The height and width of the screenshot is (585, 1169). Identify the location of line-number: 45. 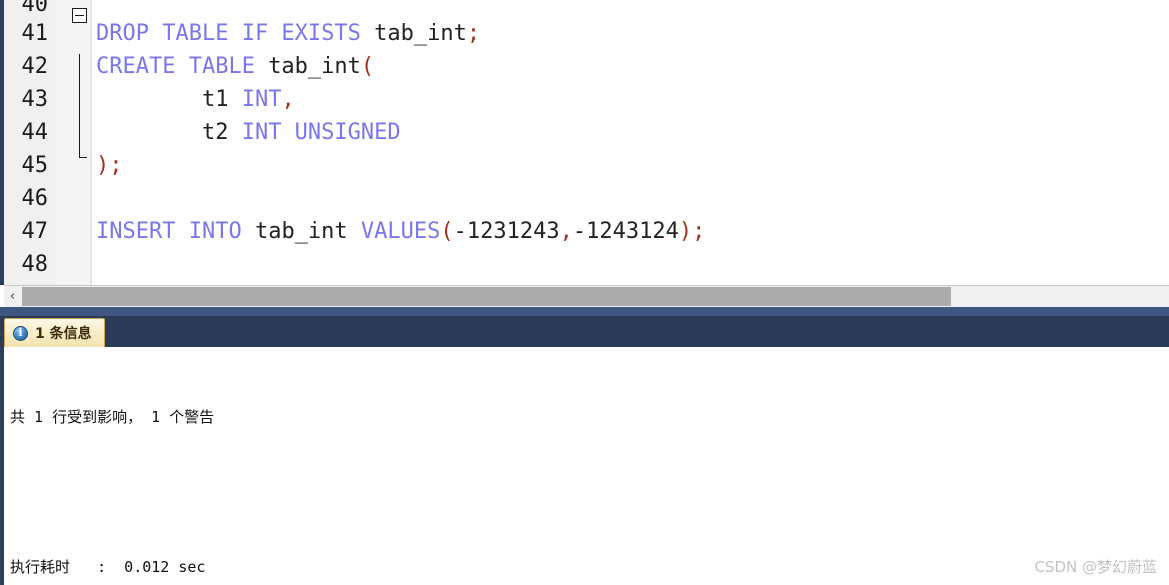
(35, 165).